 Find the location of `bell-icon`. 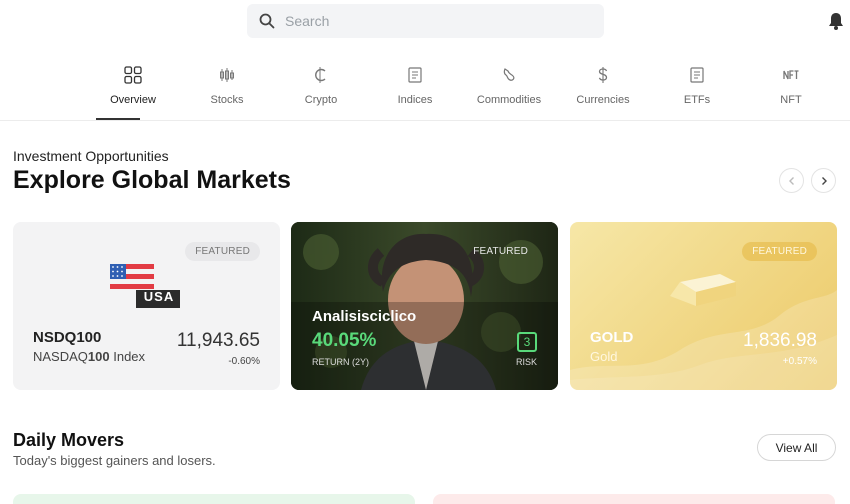

bell-icon is located at coordinates (836, 21).